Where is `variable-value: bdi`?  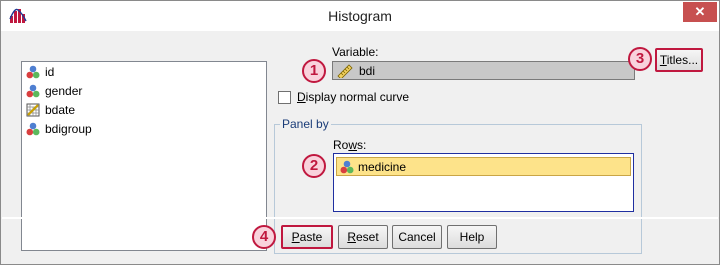 variable-value: bdi is located at coordinates (367, 70).